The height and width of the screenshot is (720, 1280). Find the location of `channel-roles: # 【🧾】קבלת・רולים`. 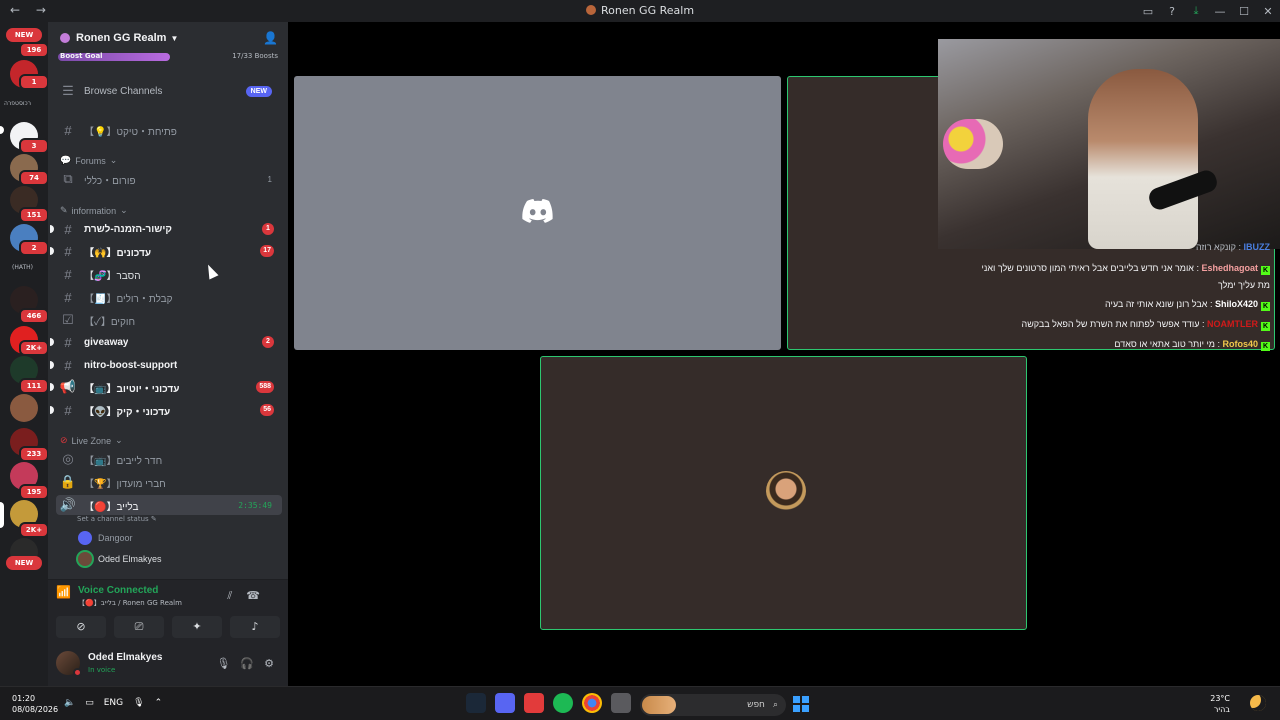

channel-roles: # 【🧾】קבלת・רולים is located at coordinates (169, 297).